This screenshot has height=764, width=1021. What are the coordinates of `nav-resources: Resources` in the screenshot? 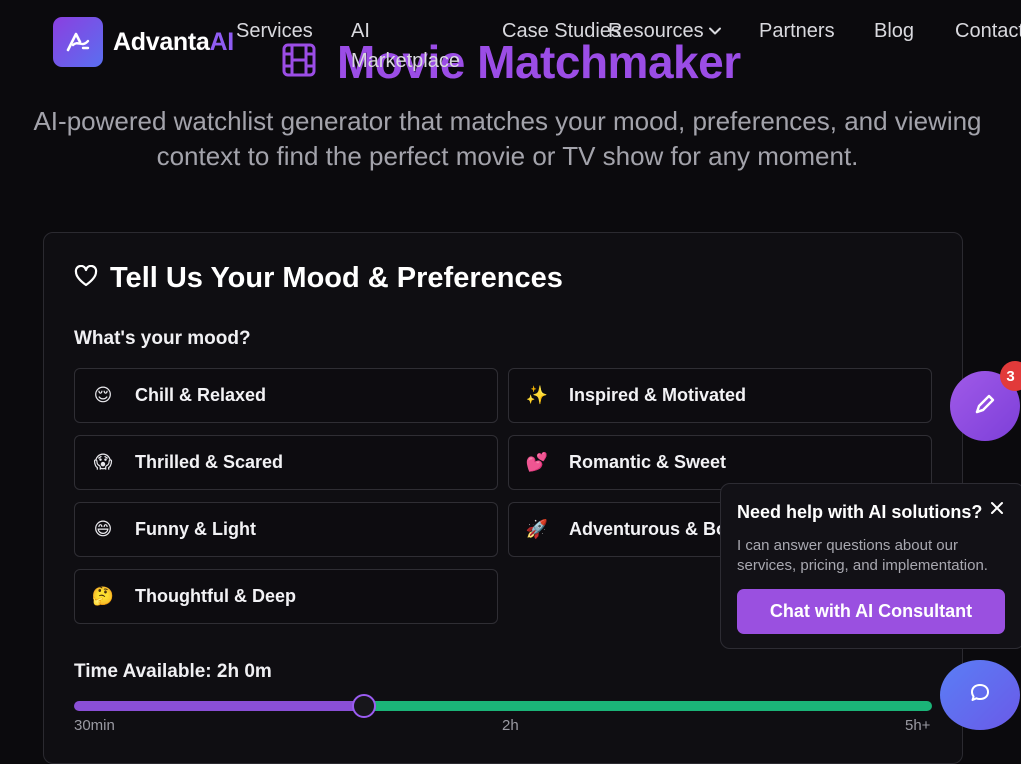 It's located at (665, 31).